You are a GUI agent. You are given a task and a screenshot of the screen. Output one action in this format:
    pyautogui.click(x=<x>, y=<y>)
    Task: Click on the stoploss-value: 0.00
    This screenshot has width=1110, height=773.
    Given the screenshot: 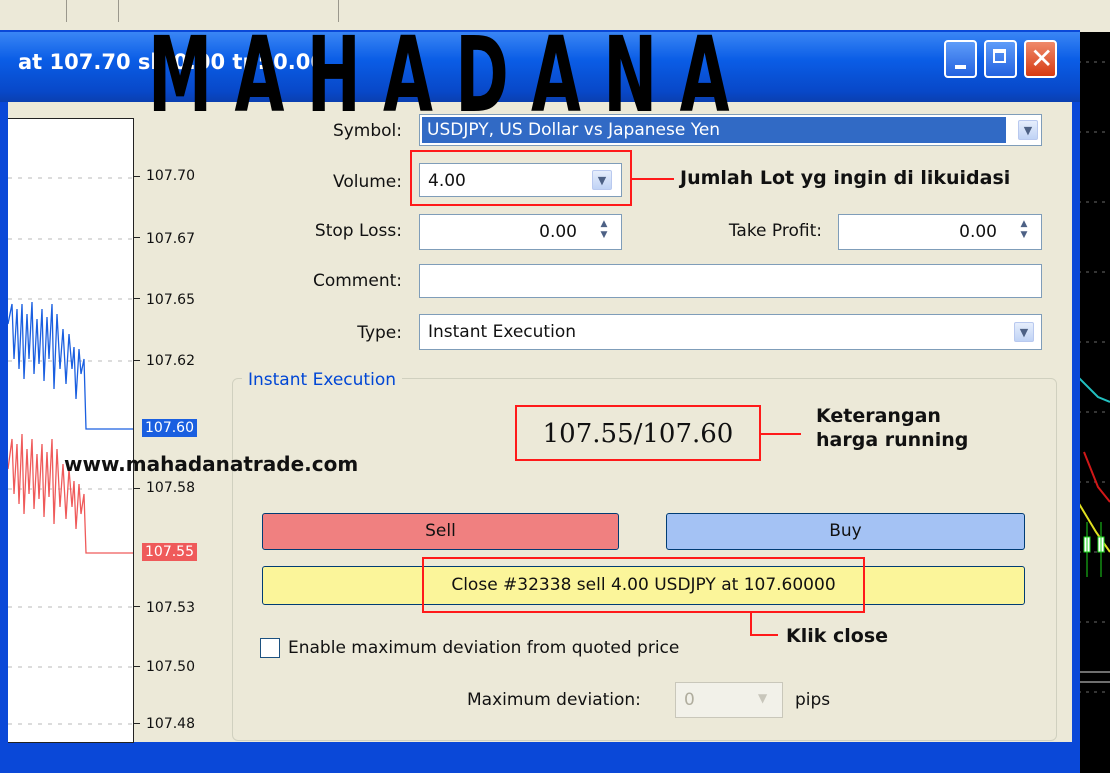 What is the action you would take?
    pyautogui.click(x=558, y=232)
    